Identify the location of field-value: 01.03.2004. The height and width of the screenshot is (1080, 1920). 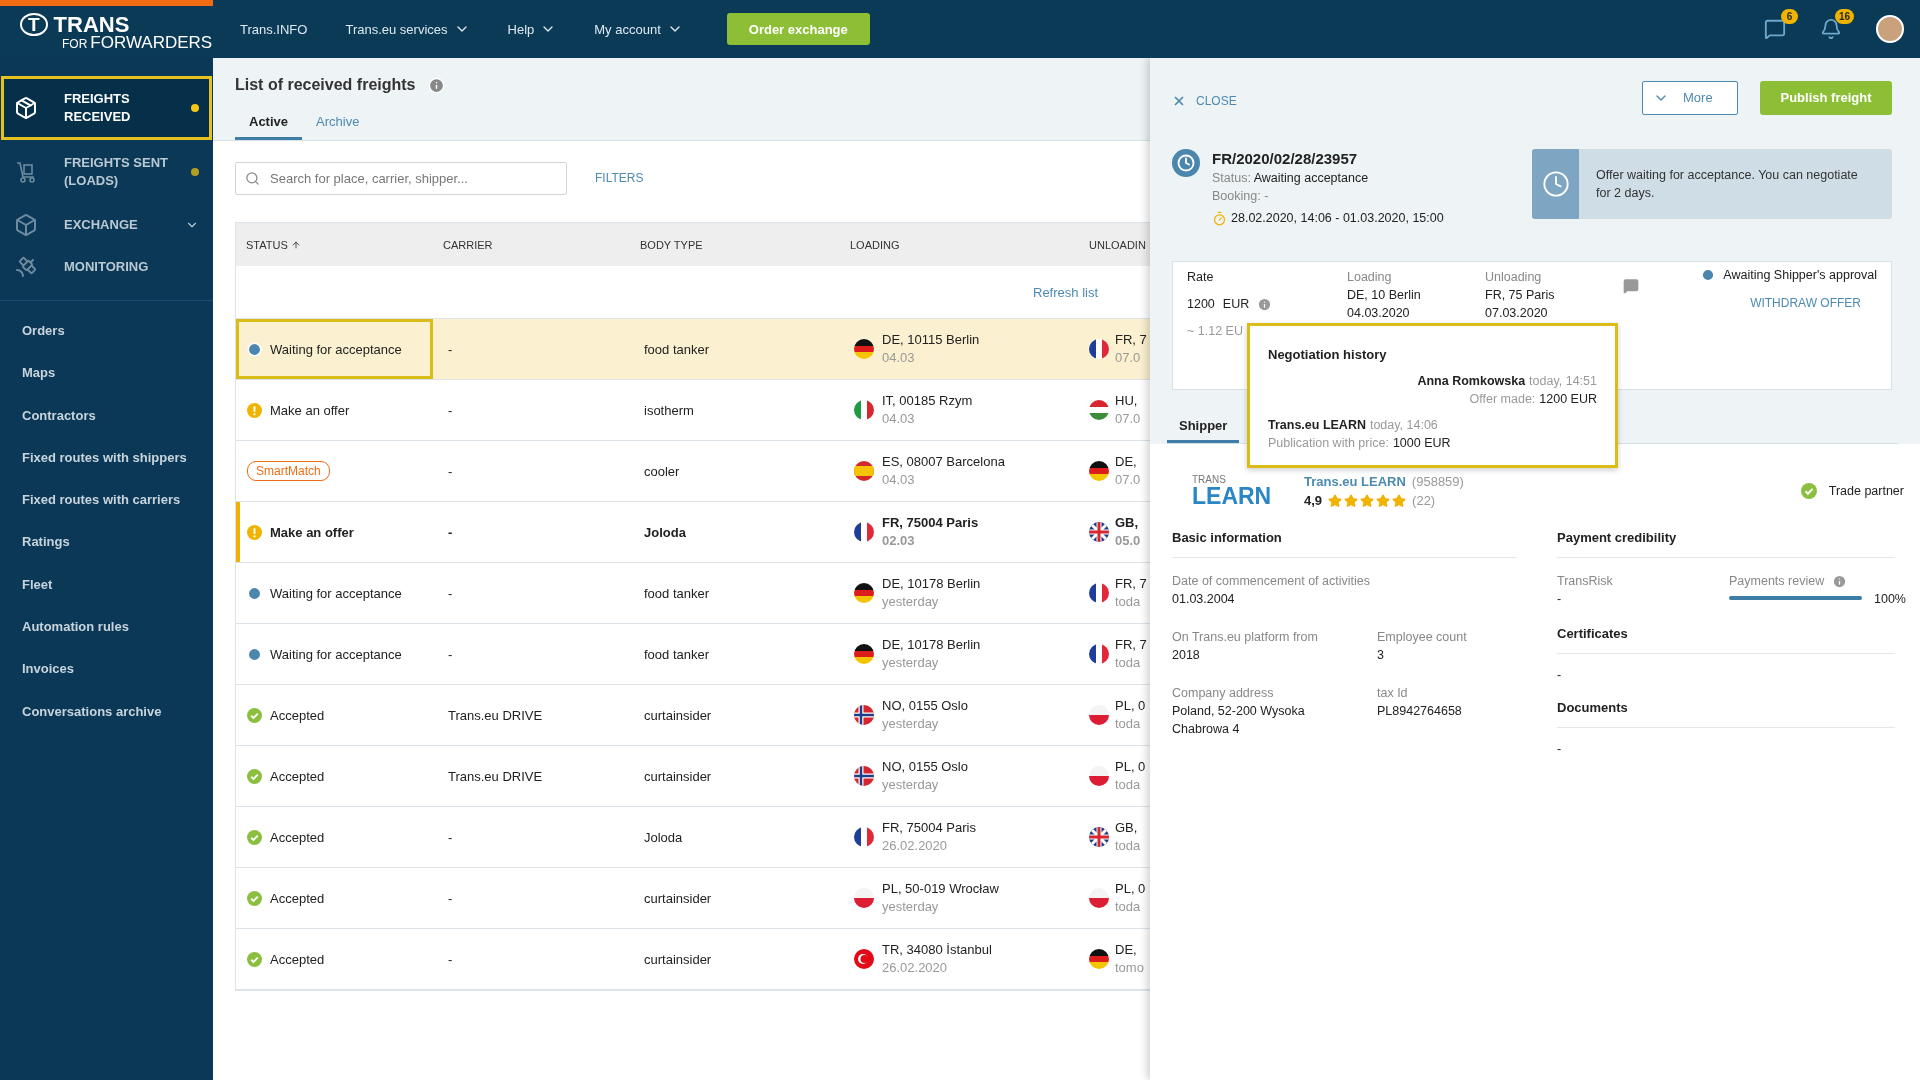
(1204, 599).